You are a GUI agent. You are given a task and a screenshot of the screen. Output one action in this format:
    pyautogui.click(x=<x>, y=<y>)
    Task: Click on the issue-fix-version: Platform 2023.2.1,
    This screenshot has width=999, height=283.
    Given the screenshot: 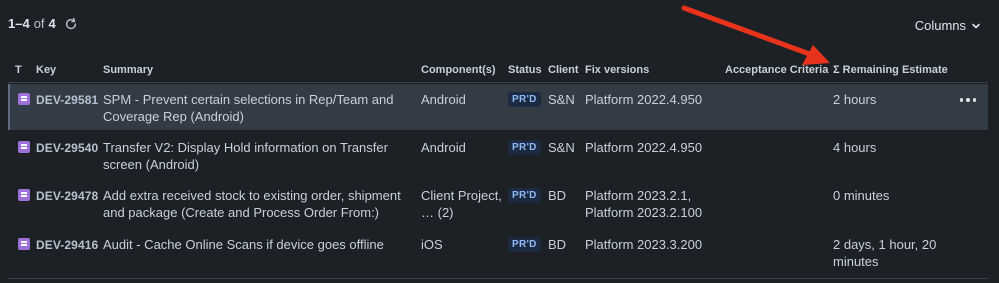 What is the action you would take?
    pyautogui.click(x=638, y=195)
    